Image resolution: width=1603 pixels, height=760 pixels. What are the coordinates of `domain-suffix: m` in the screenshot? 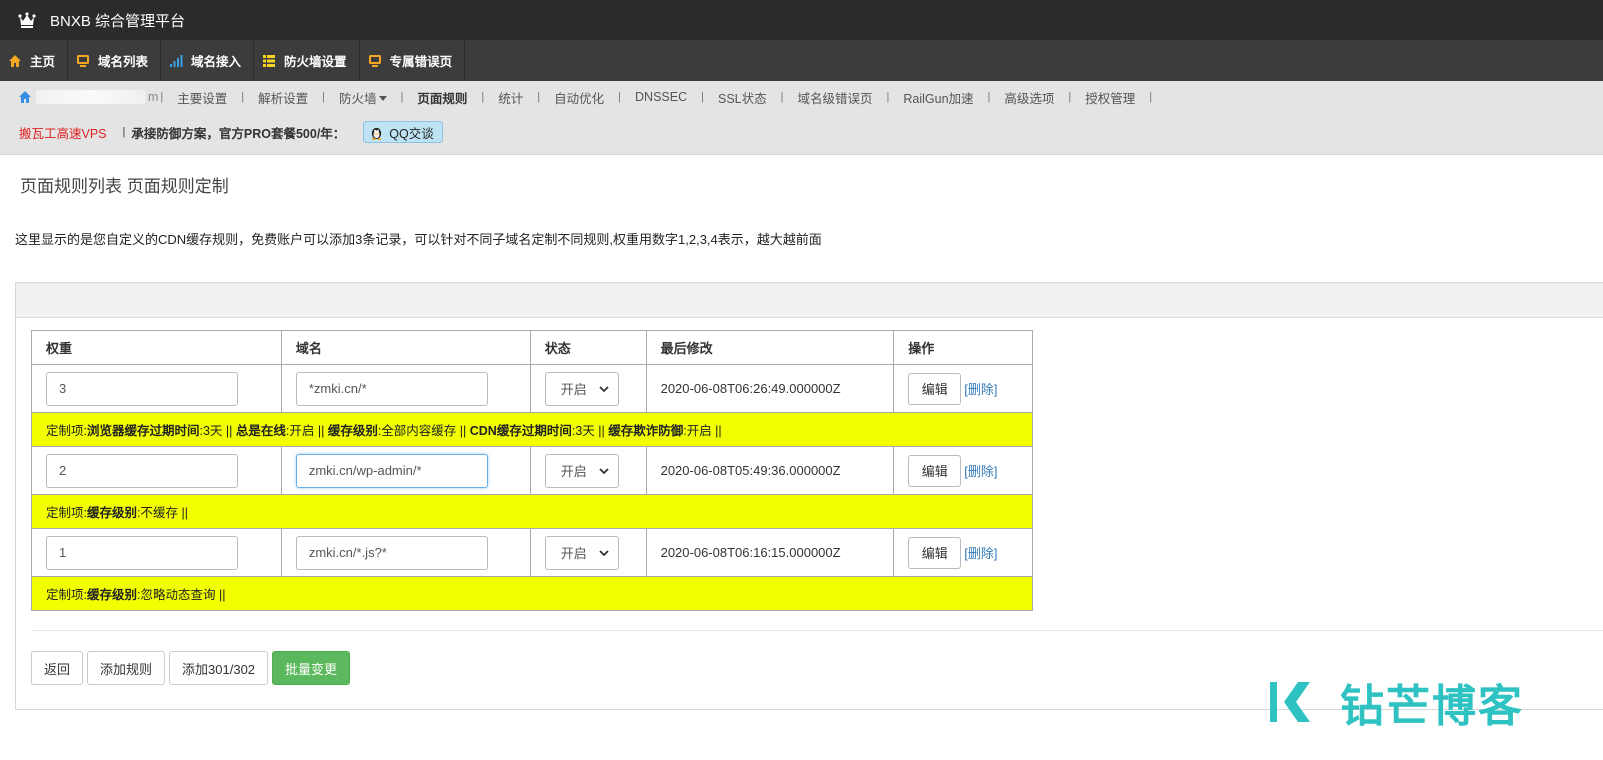 It's located at (153, 97).